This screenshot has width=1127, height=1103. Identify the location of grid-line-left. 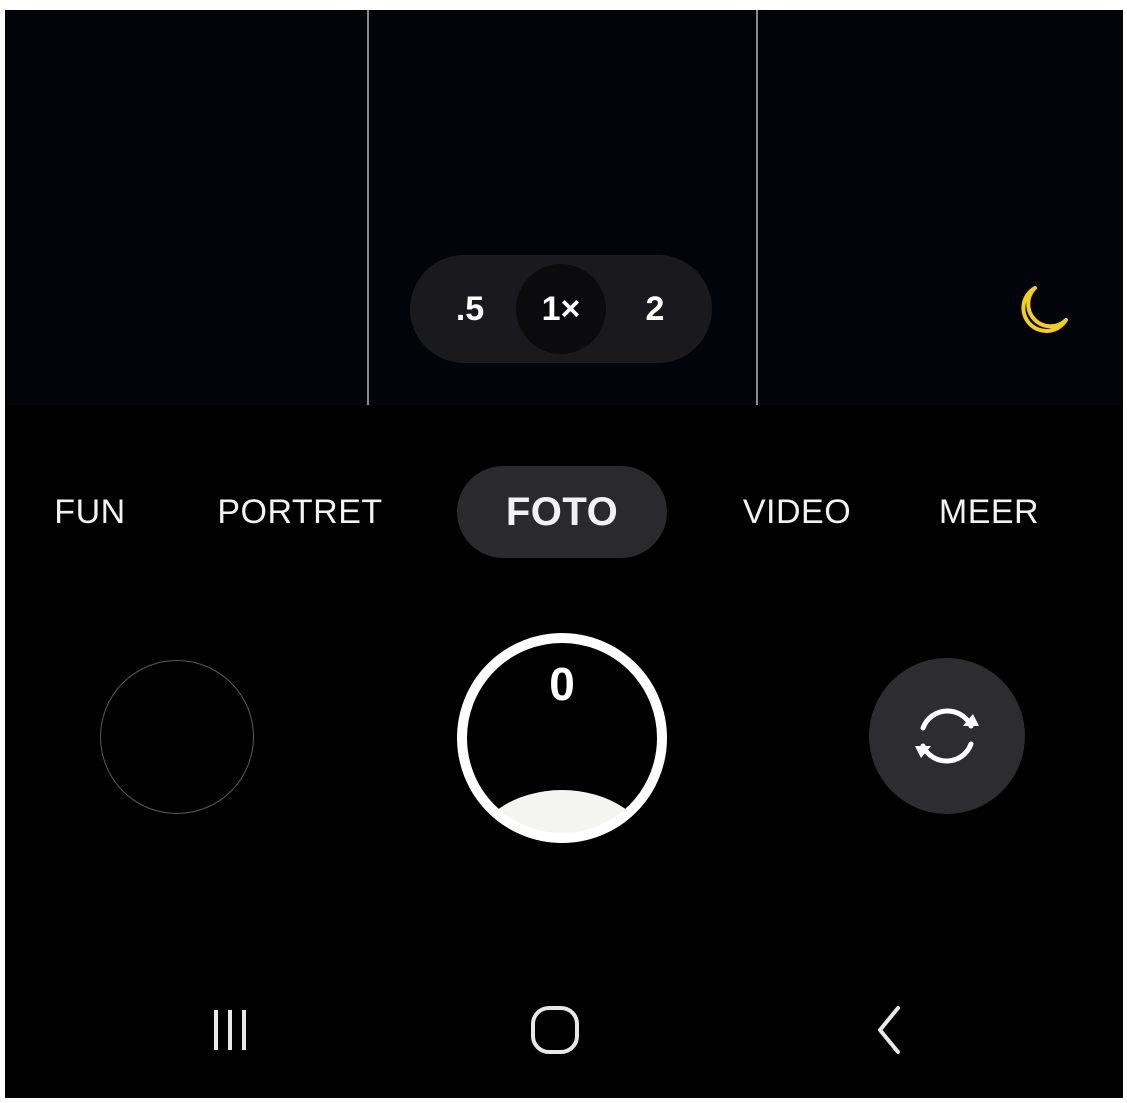
(368, 207).